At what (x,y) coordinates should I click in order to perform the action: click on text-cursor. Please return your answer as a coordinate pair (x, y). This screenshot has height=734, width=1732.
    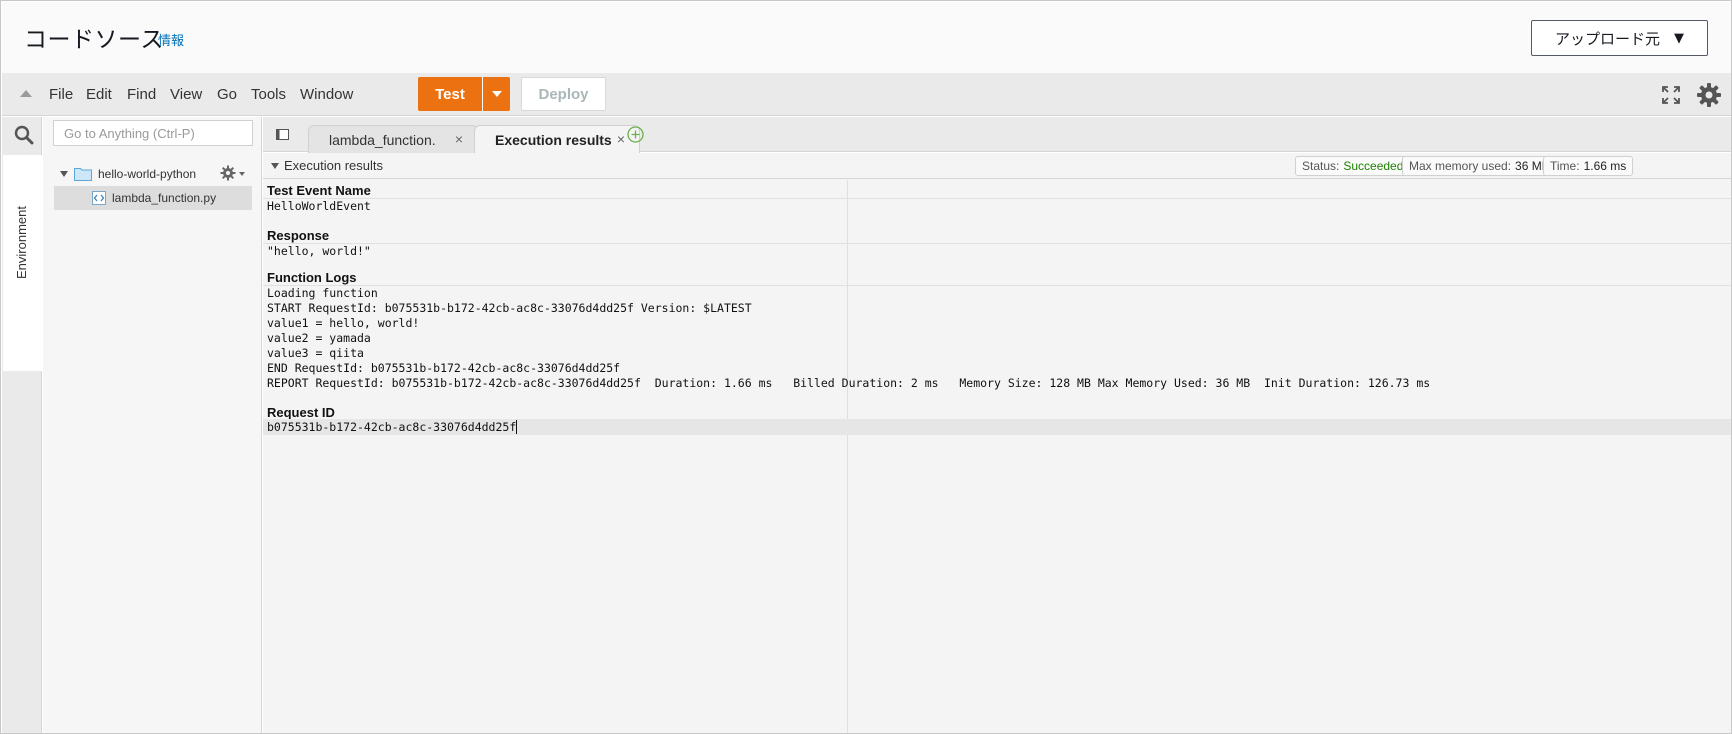
    Looking at the image, I should click on (517, 427).